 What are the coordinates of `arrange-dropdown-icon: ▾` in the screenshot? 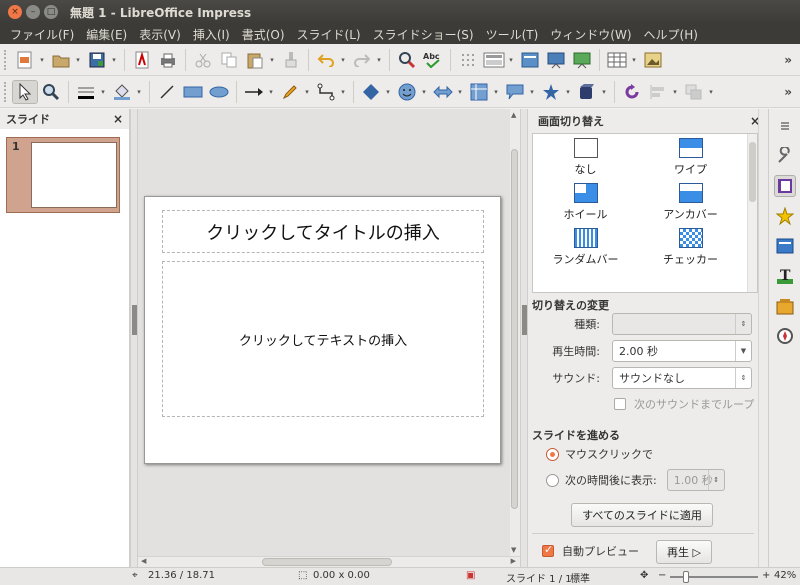 It's located at (711, 92).